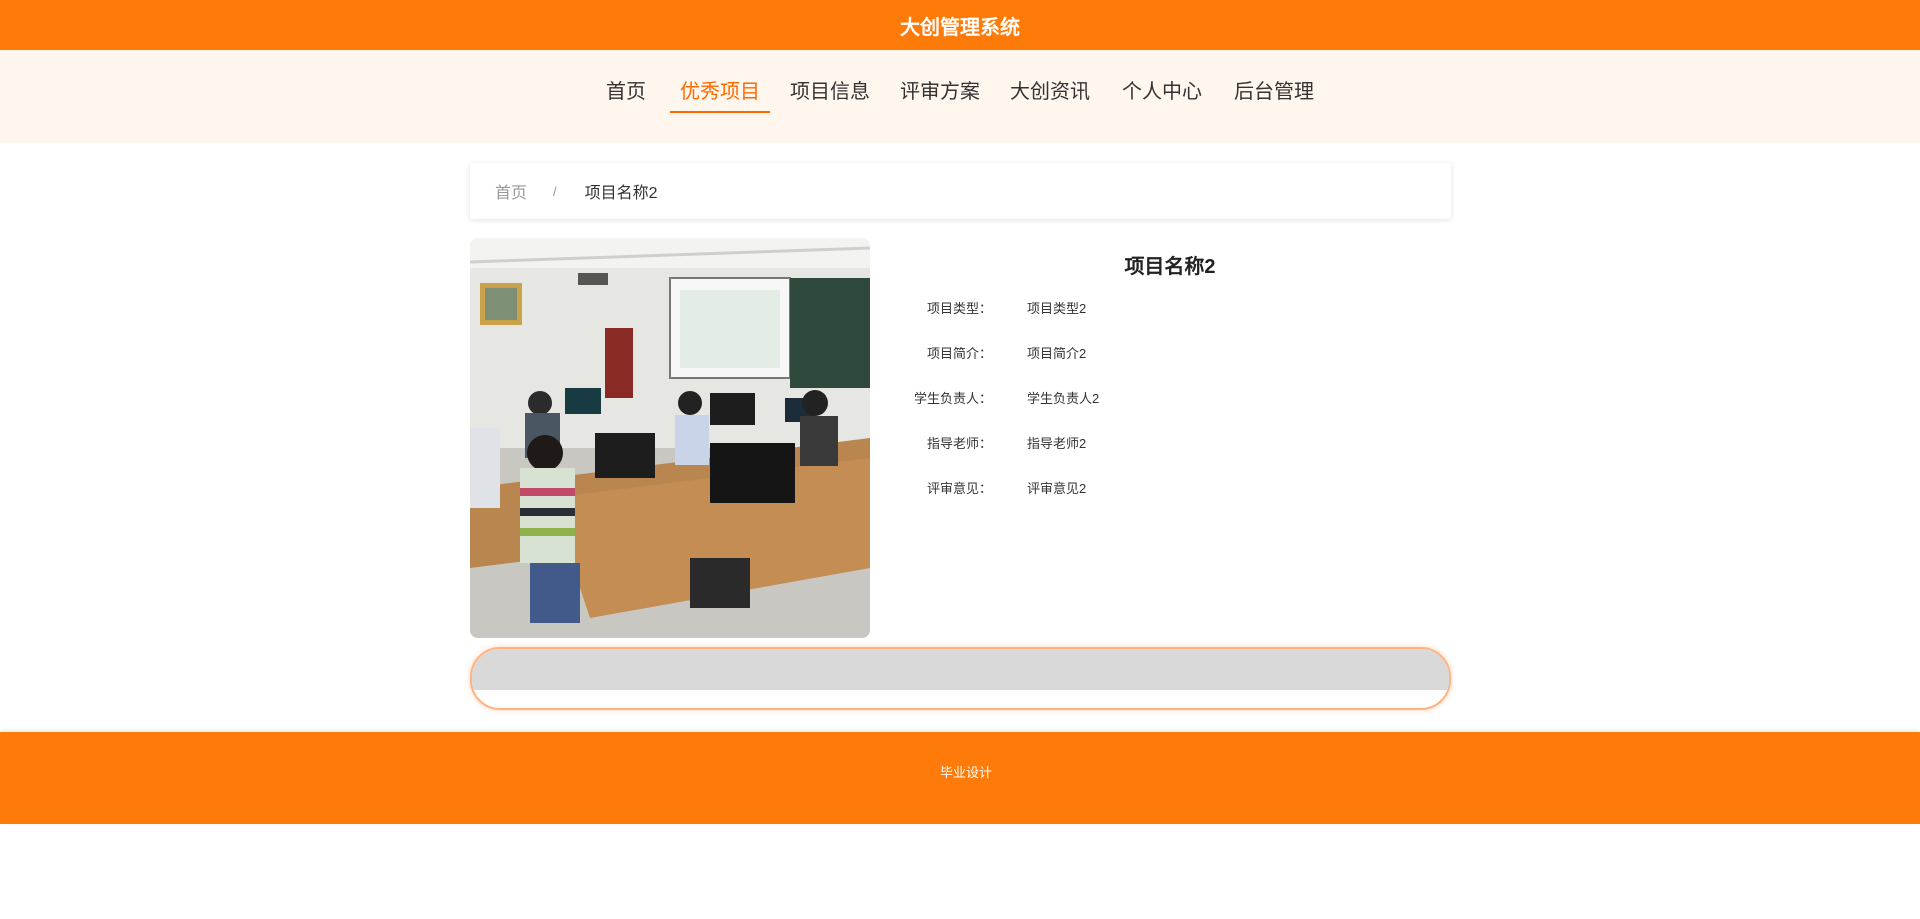 The height and width of the screenshot is (919, 1920). What do you see at coordinates (1063, 398) in the screenshot?
I see `field-value: 学生负责人2` at bounding box center [1063, 398].